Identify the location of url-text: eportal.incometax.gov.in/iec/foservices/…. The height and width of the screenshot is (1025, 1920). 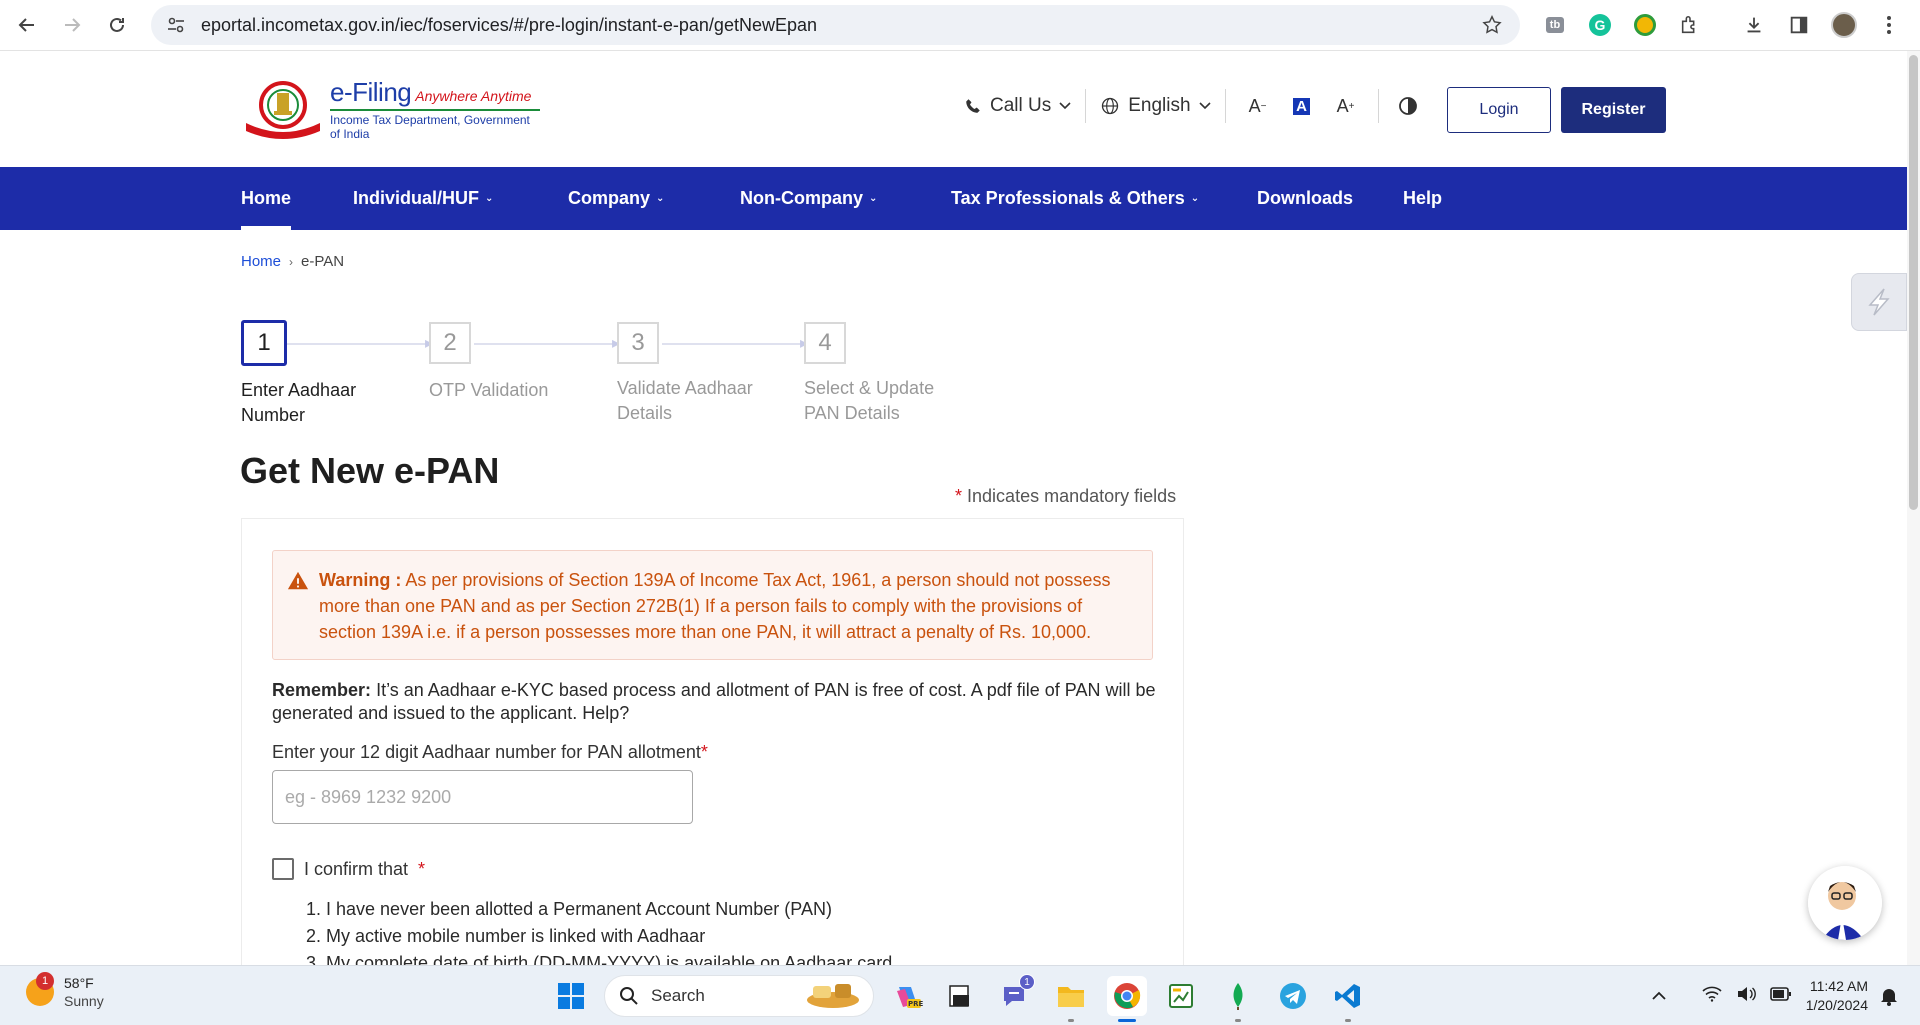
(839, 25).